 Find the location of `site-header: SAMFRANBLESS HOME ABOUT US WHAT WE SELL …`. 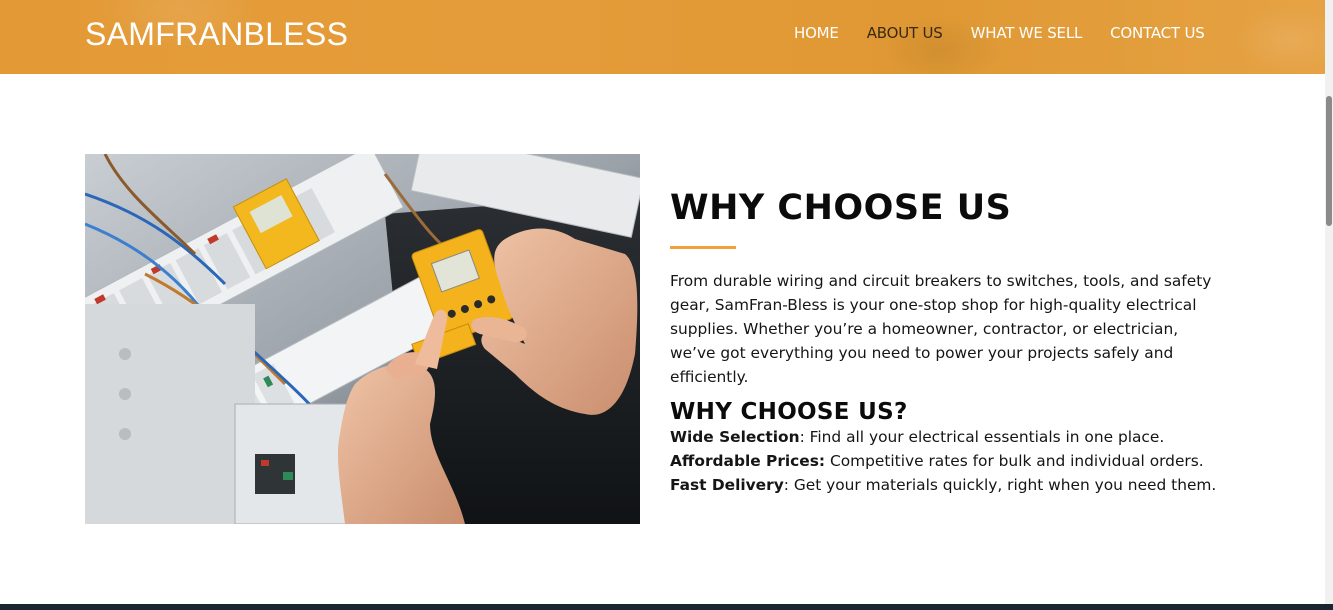

site-header: SAMFRANBLESS HOME ABOUT US WHAT WE SELL … is located at coordinates (662, 37).